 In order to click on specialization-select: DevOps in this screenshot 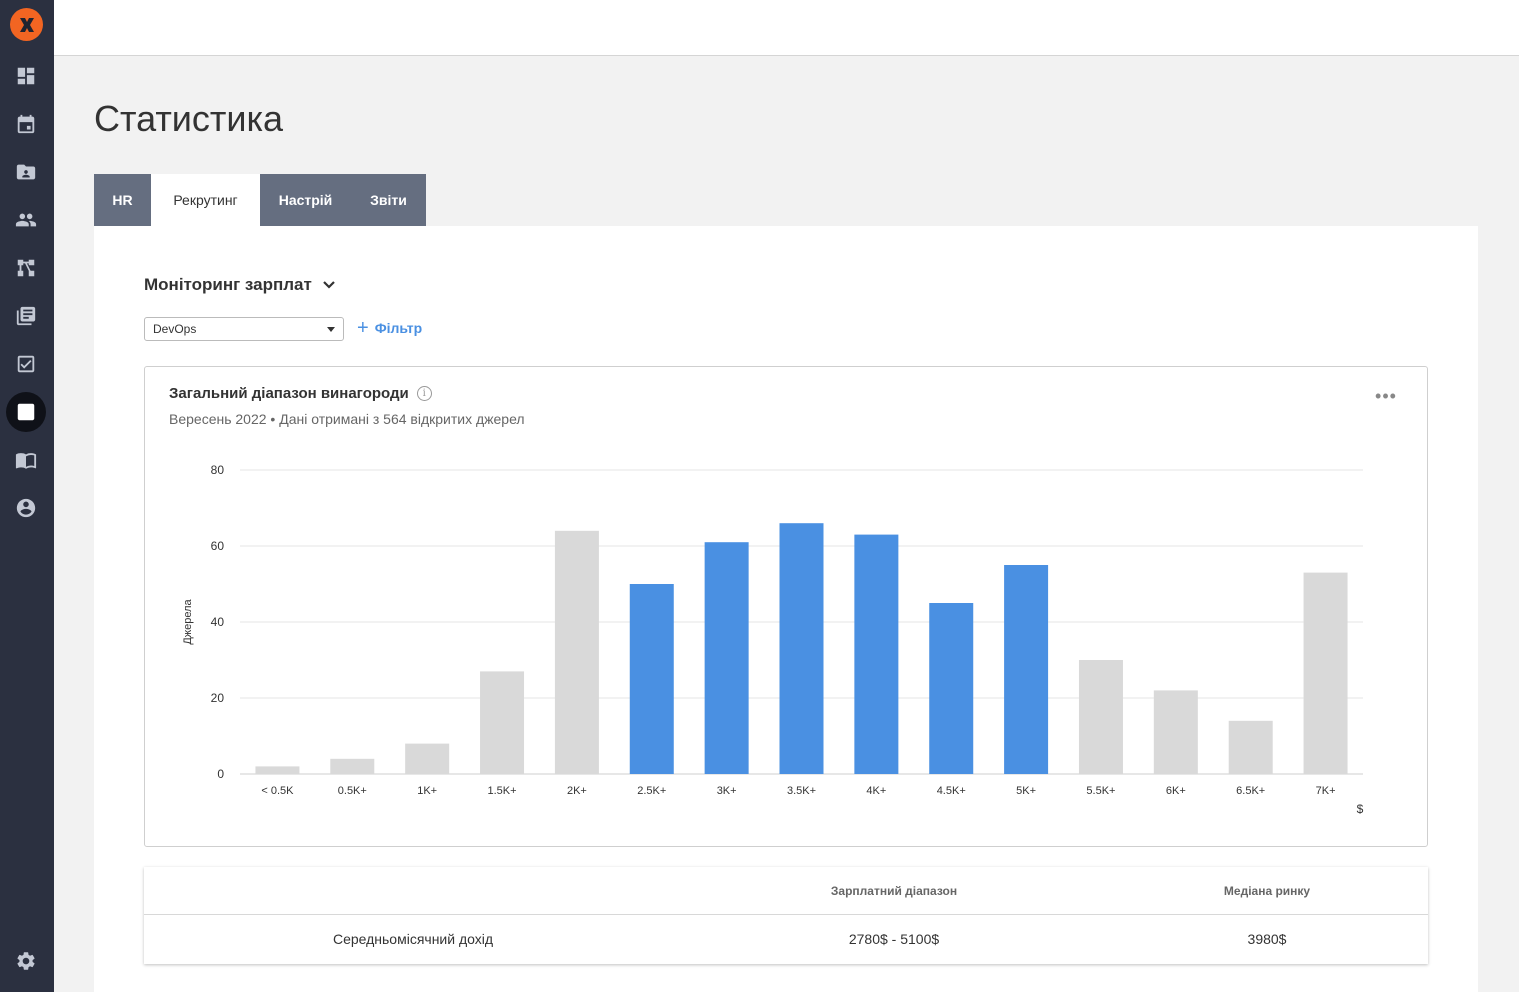, I will do `click(244, 329)`.